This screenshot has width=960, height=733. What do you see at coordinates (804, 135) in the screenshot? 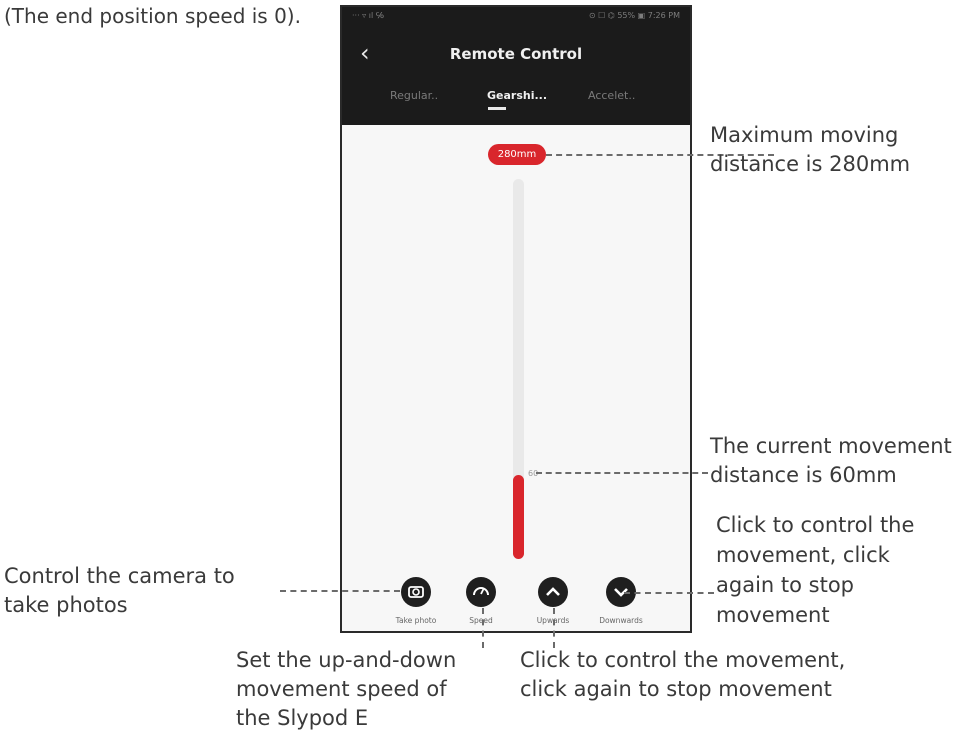
I see `max-distance-line-1: Maximum moving` at bounding box center [804, 135].